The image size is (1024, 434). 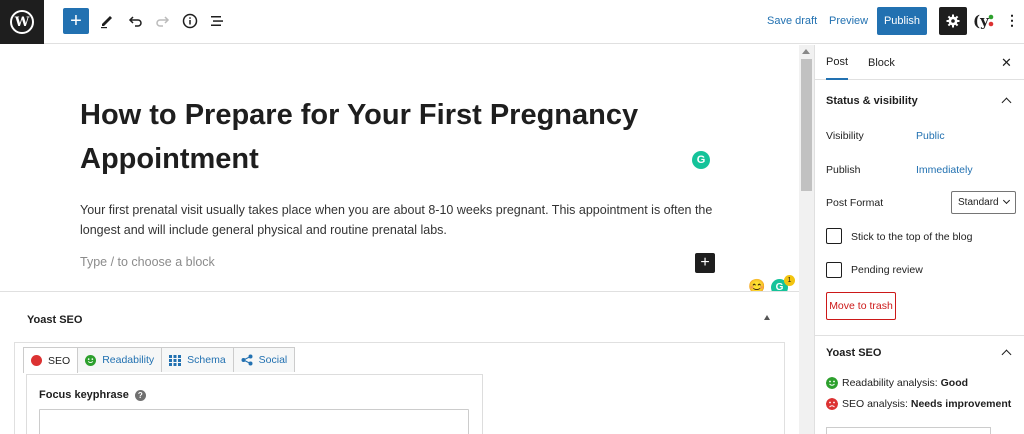 I want to click on tools-button, so click(x=107, y=21).